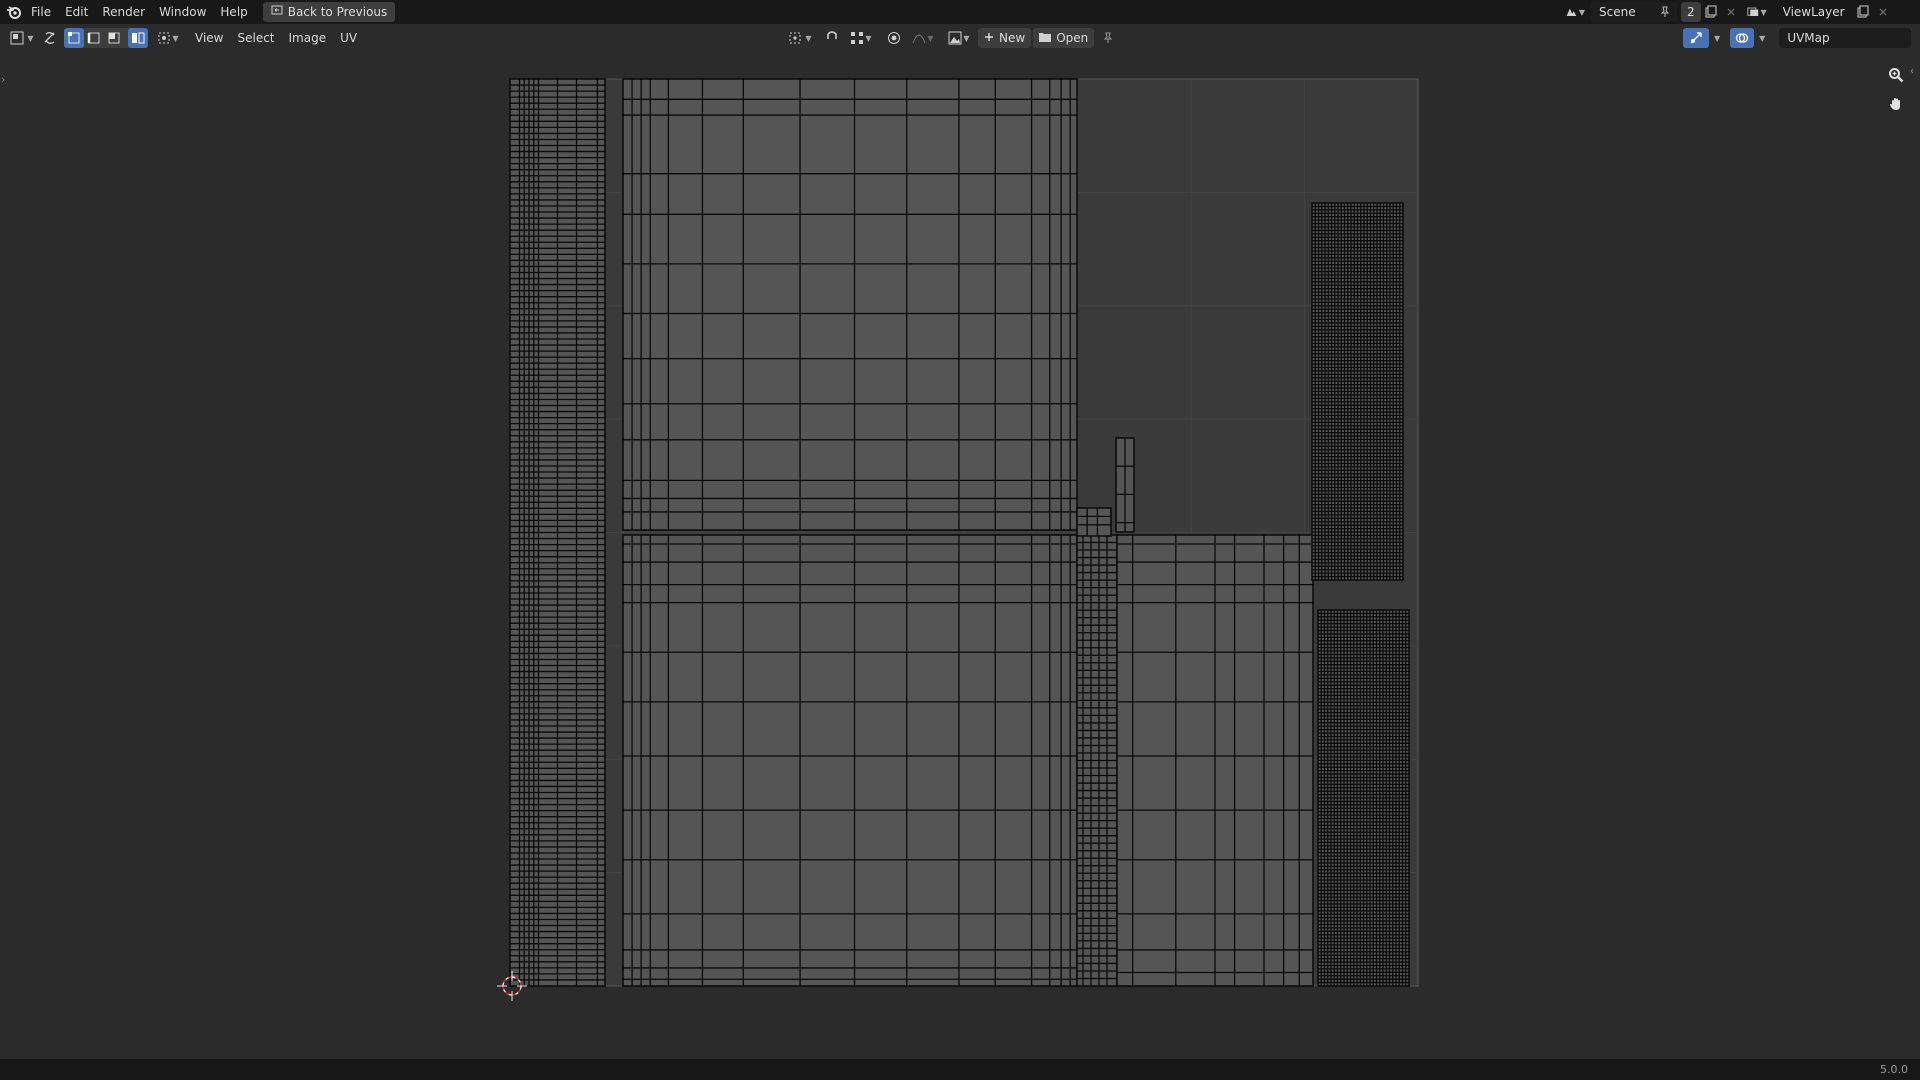 Image resolution: width=1920 pixels, height=1080 pixels. Describe the element at coordinates (861, 38) in the screenshot. I see `snap-icon: ▼` at that location.